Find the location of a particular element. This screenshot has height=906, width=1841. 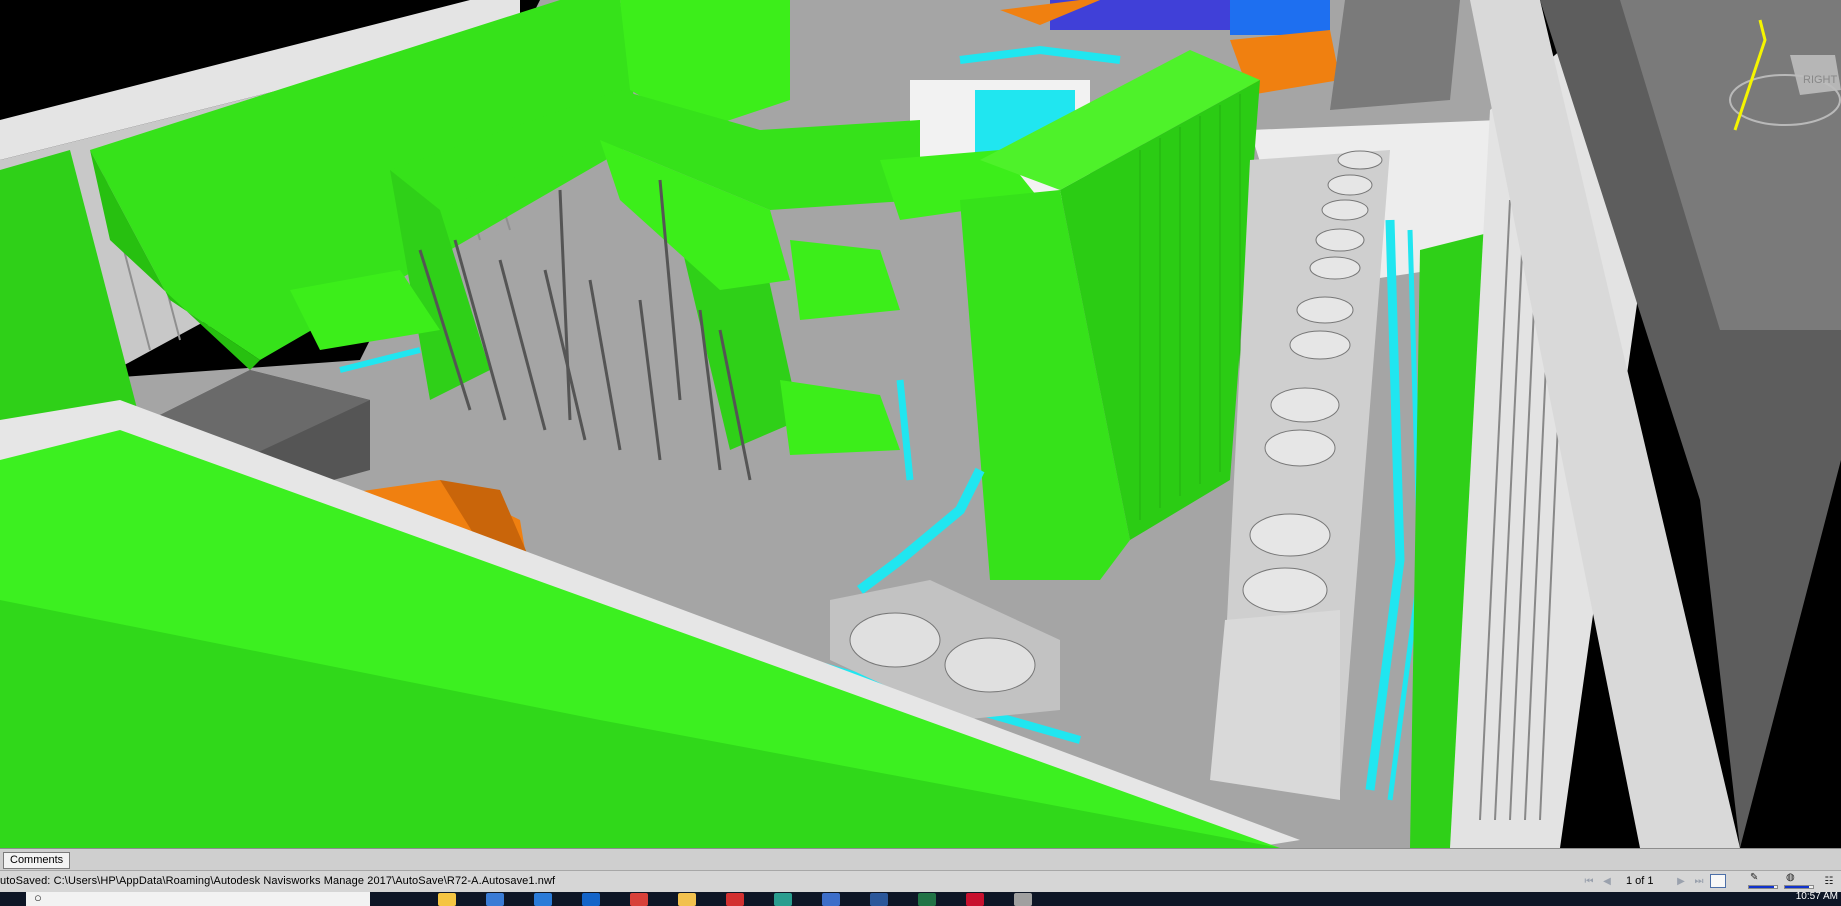

page-indicator: 1 of 1 is located at coordinates (1640, 881).